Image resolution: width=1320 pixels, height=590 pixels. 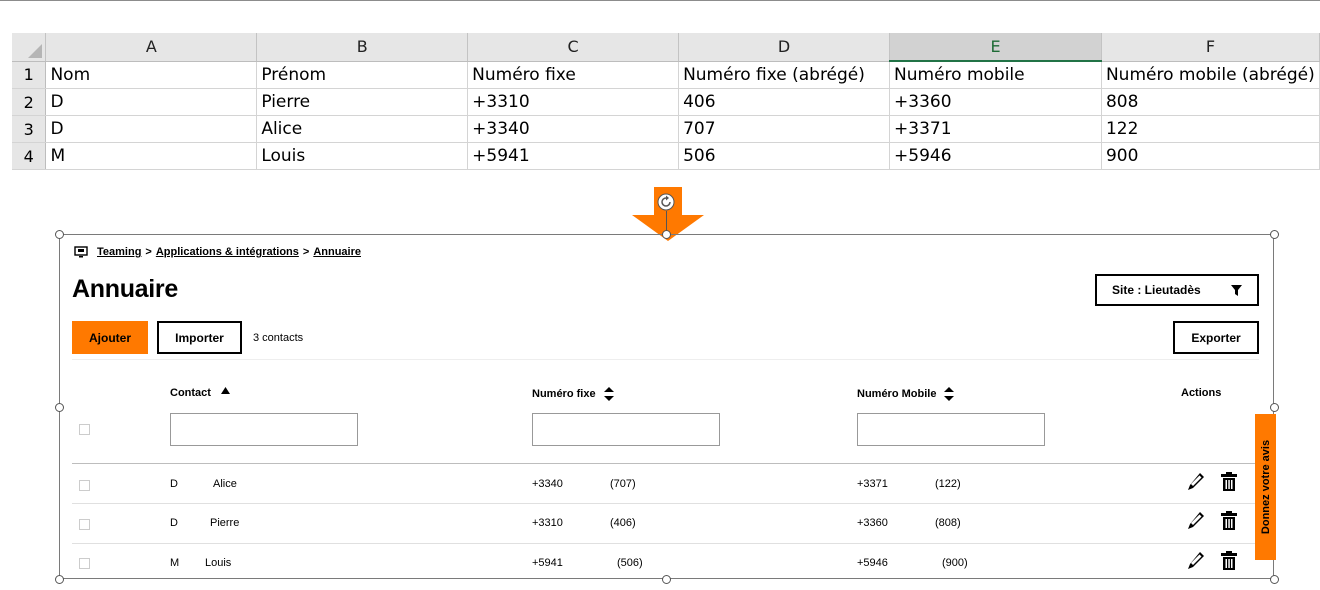 What do you see at coordinates (264, 429) in the screenshot?
I see `contact-filter-input` at bounding box center [264, 429].